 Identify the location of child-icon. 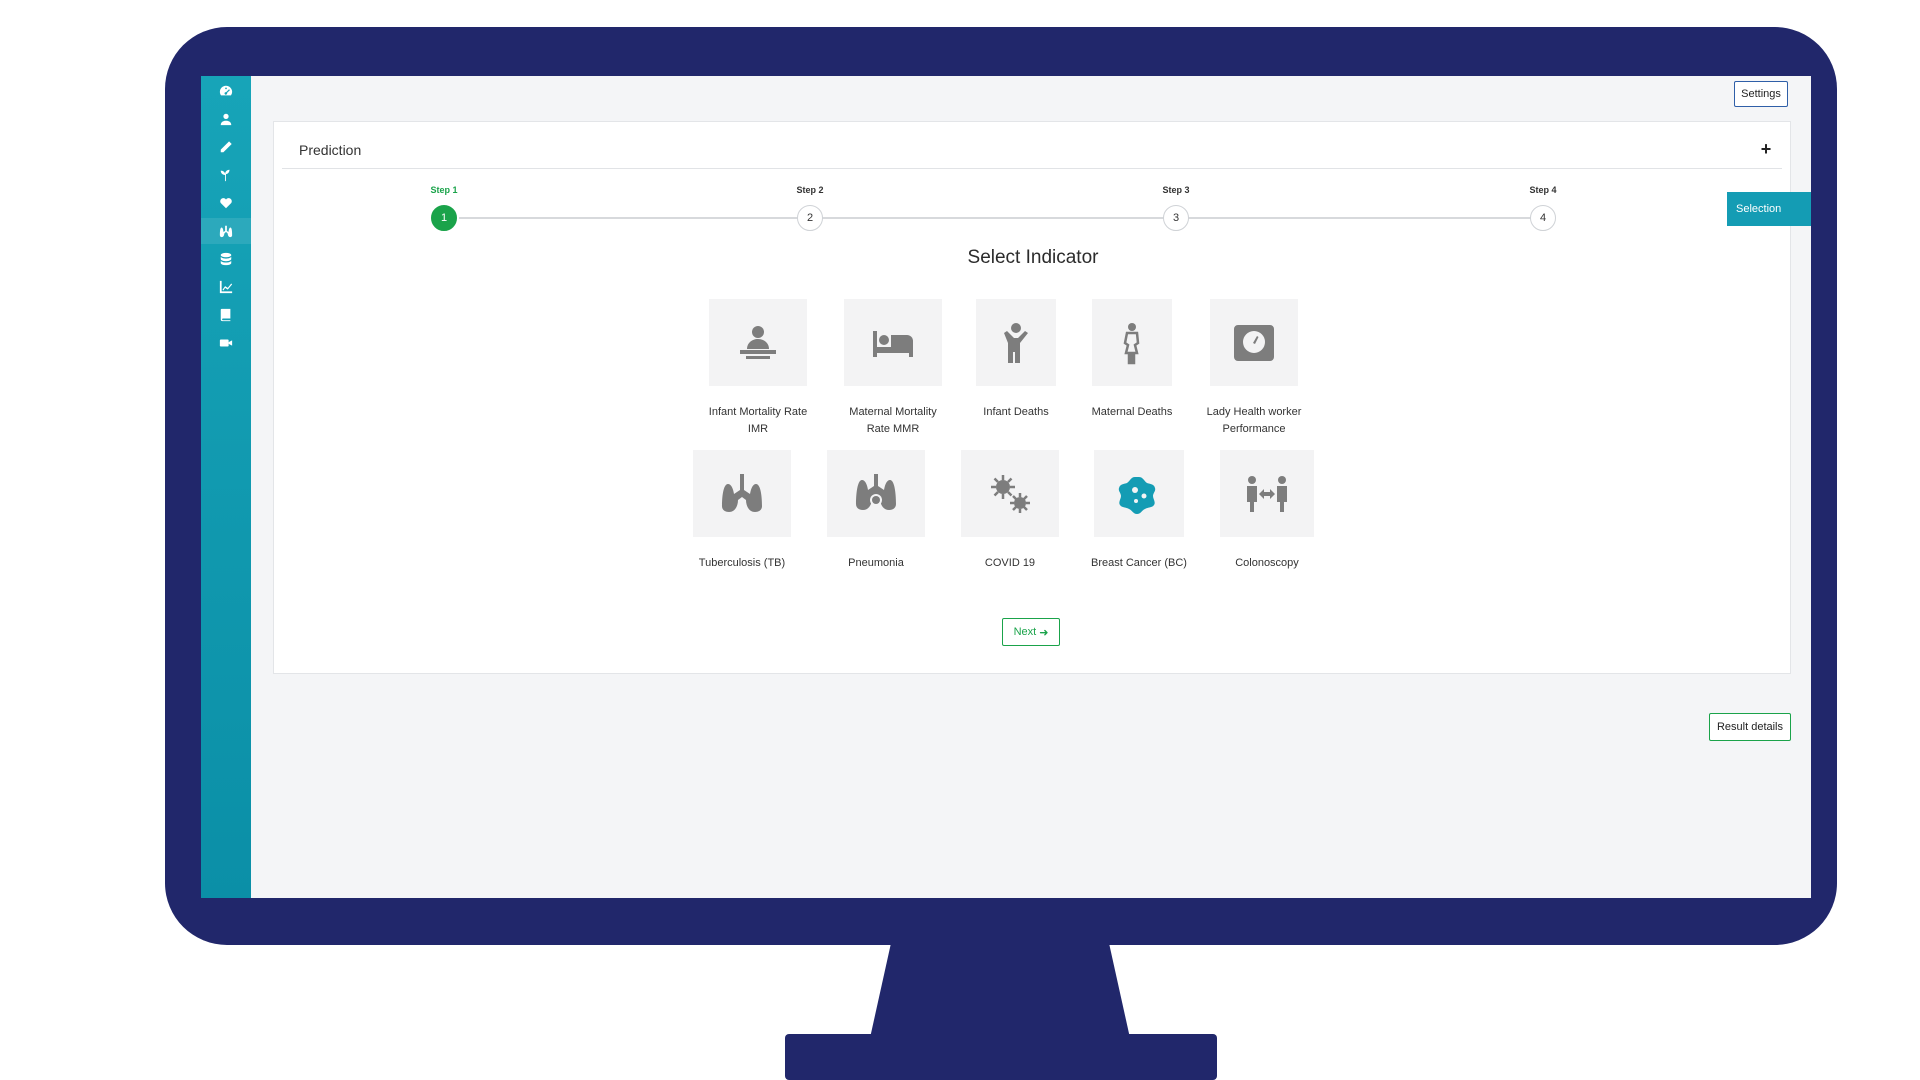
(1016, 342).